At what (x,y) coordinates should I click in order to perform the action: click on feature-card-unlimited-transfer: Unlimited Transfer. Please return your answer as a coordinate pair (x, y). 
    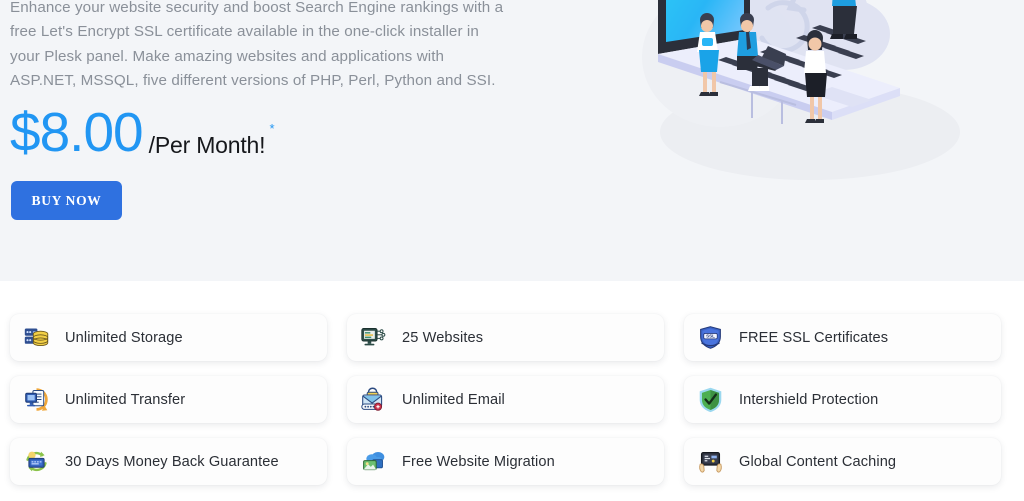
    Looking at the image, I should click on (168, 399).